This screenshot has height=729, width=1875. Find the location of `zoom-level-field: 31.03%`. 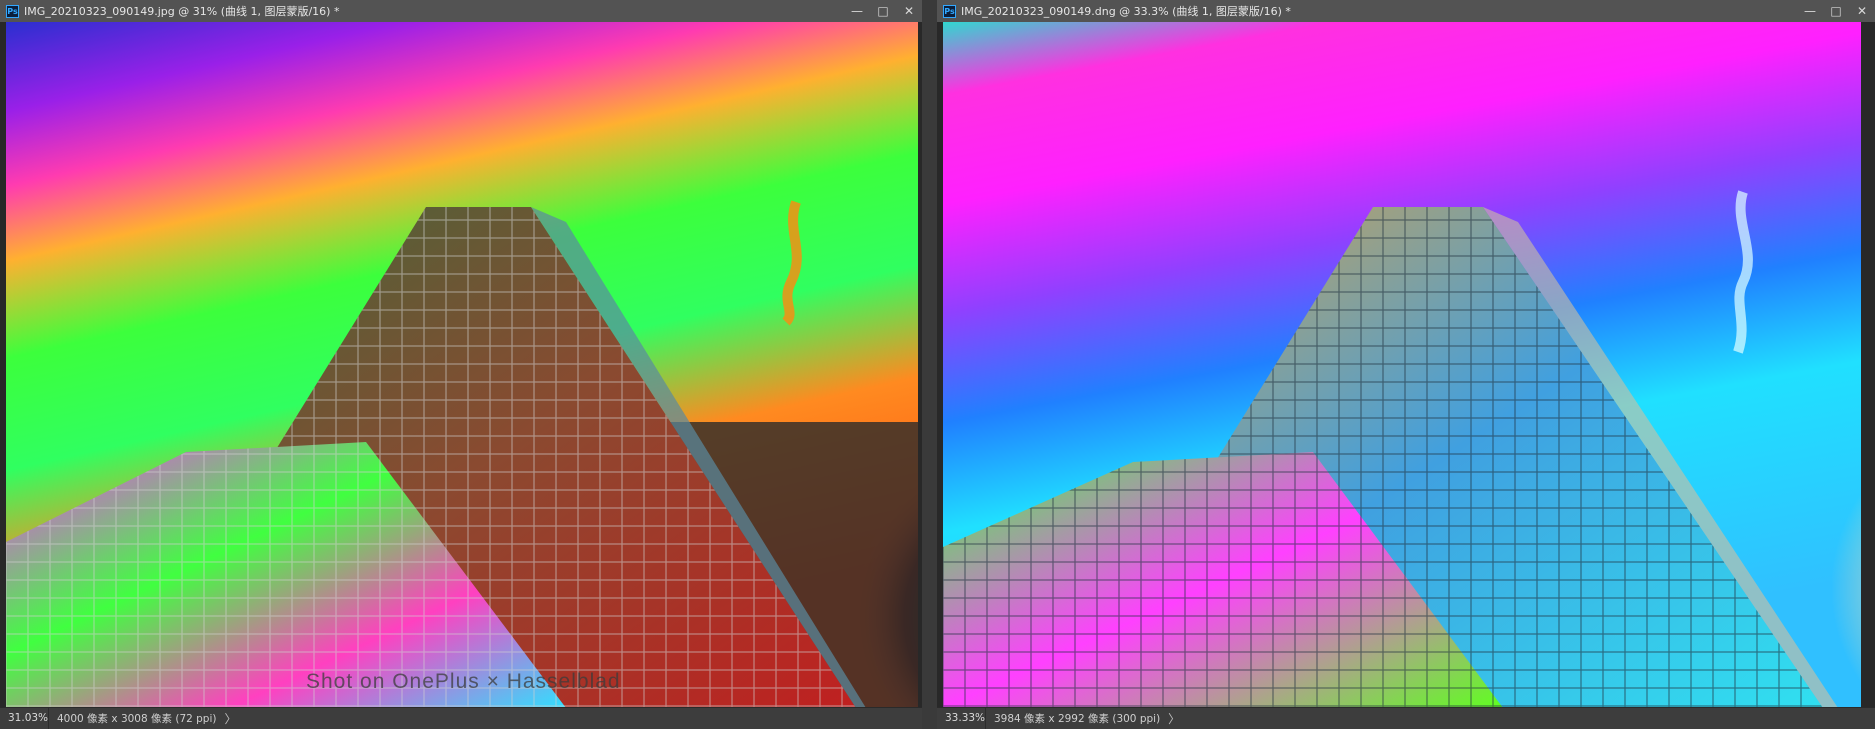

zoom-level-field: 31.03% is located at coordinates (24, 718).